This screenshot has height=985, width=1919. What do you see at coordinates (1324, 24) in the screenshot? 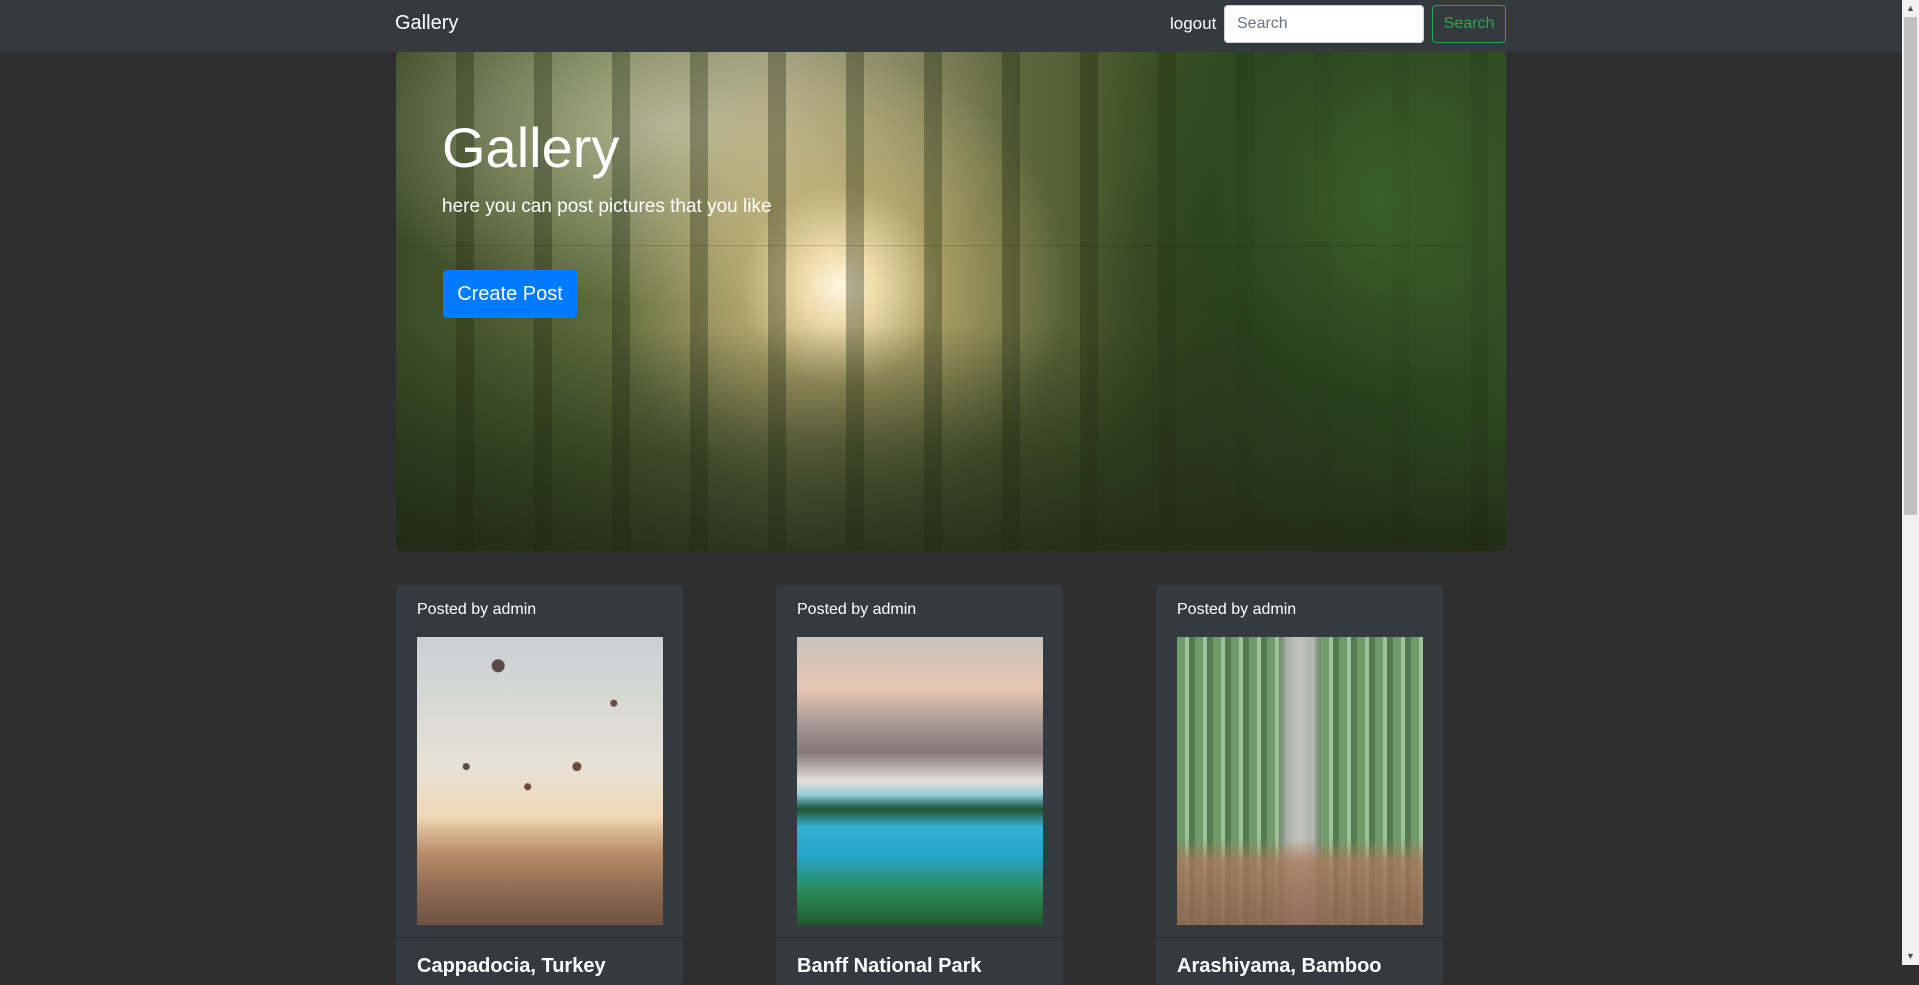
I see `search-input` at bounding box center [1324, 24].